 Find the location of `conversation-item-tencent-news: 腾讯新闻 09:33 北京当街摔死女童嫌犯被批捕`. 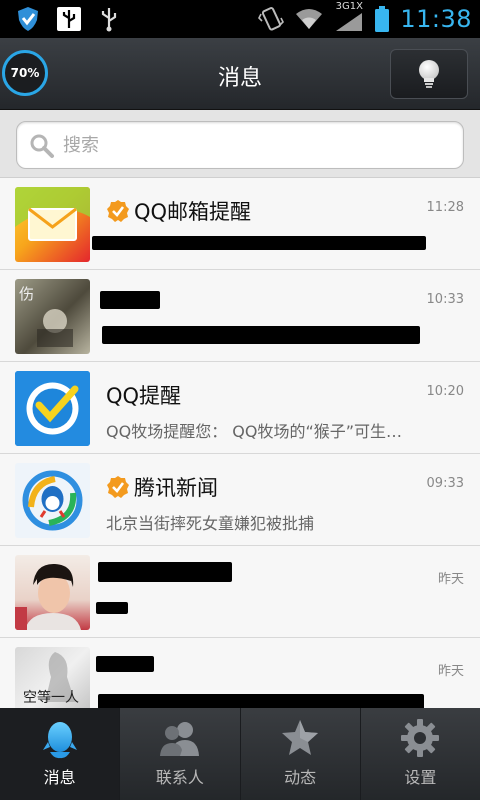

conversation-item-tencent-news: 腾讯新闻 09:33 北京当街摔死女童嫌犯被批捕 is located at coordinates (240, 500).